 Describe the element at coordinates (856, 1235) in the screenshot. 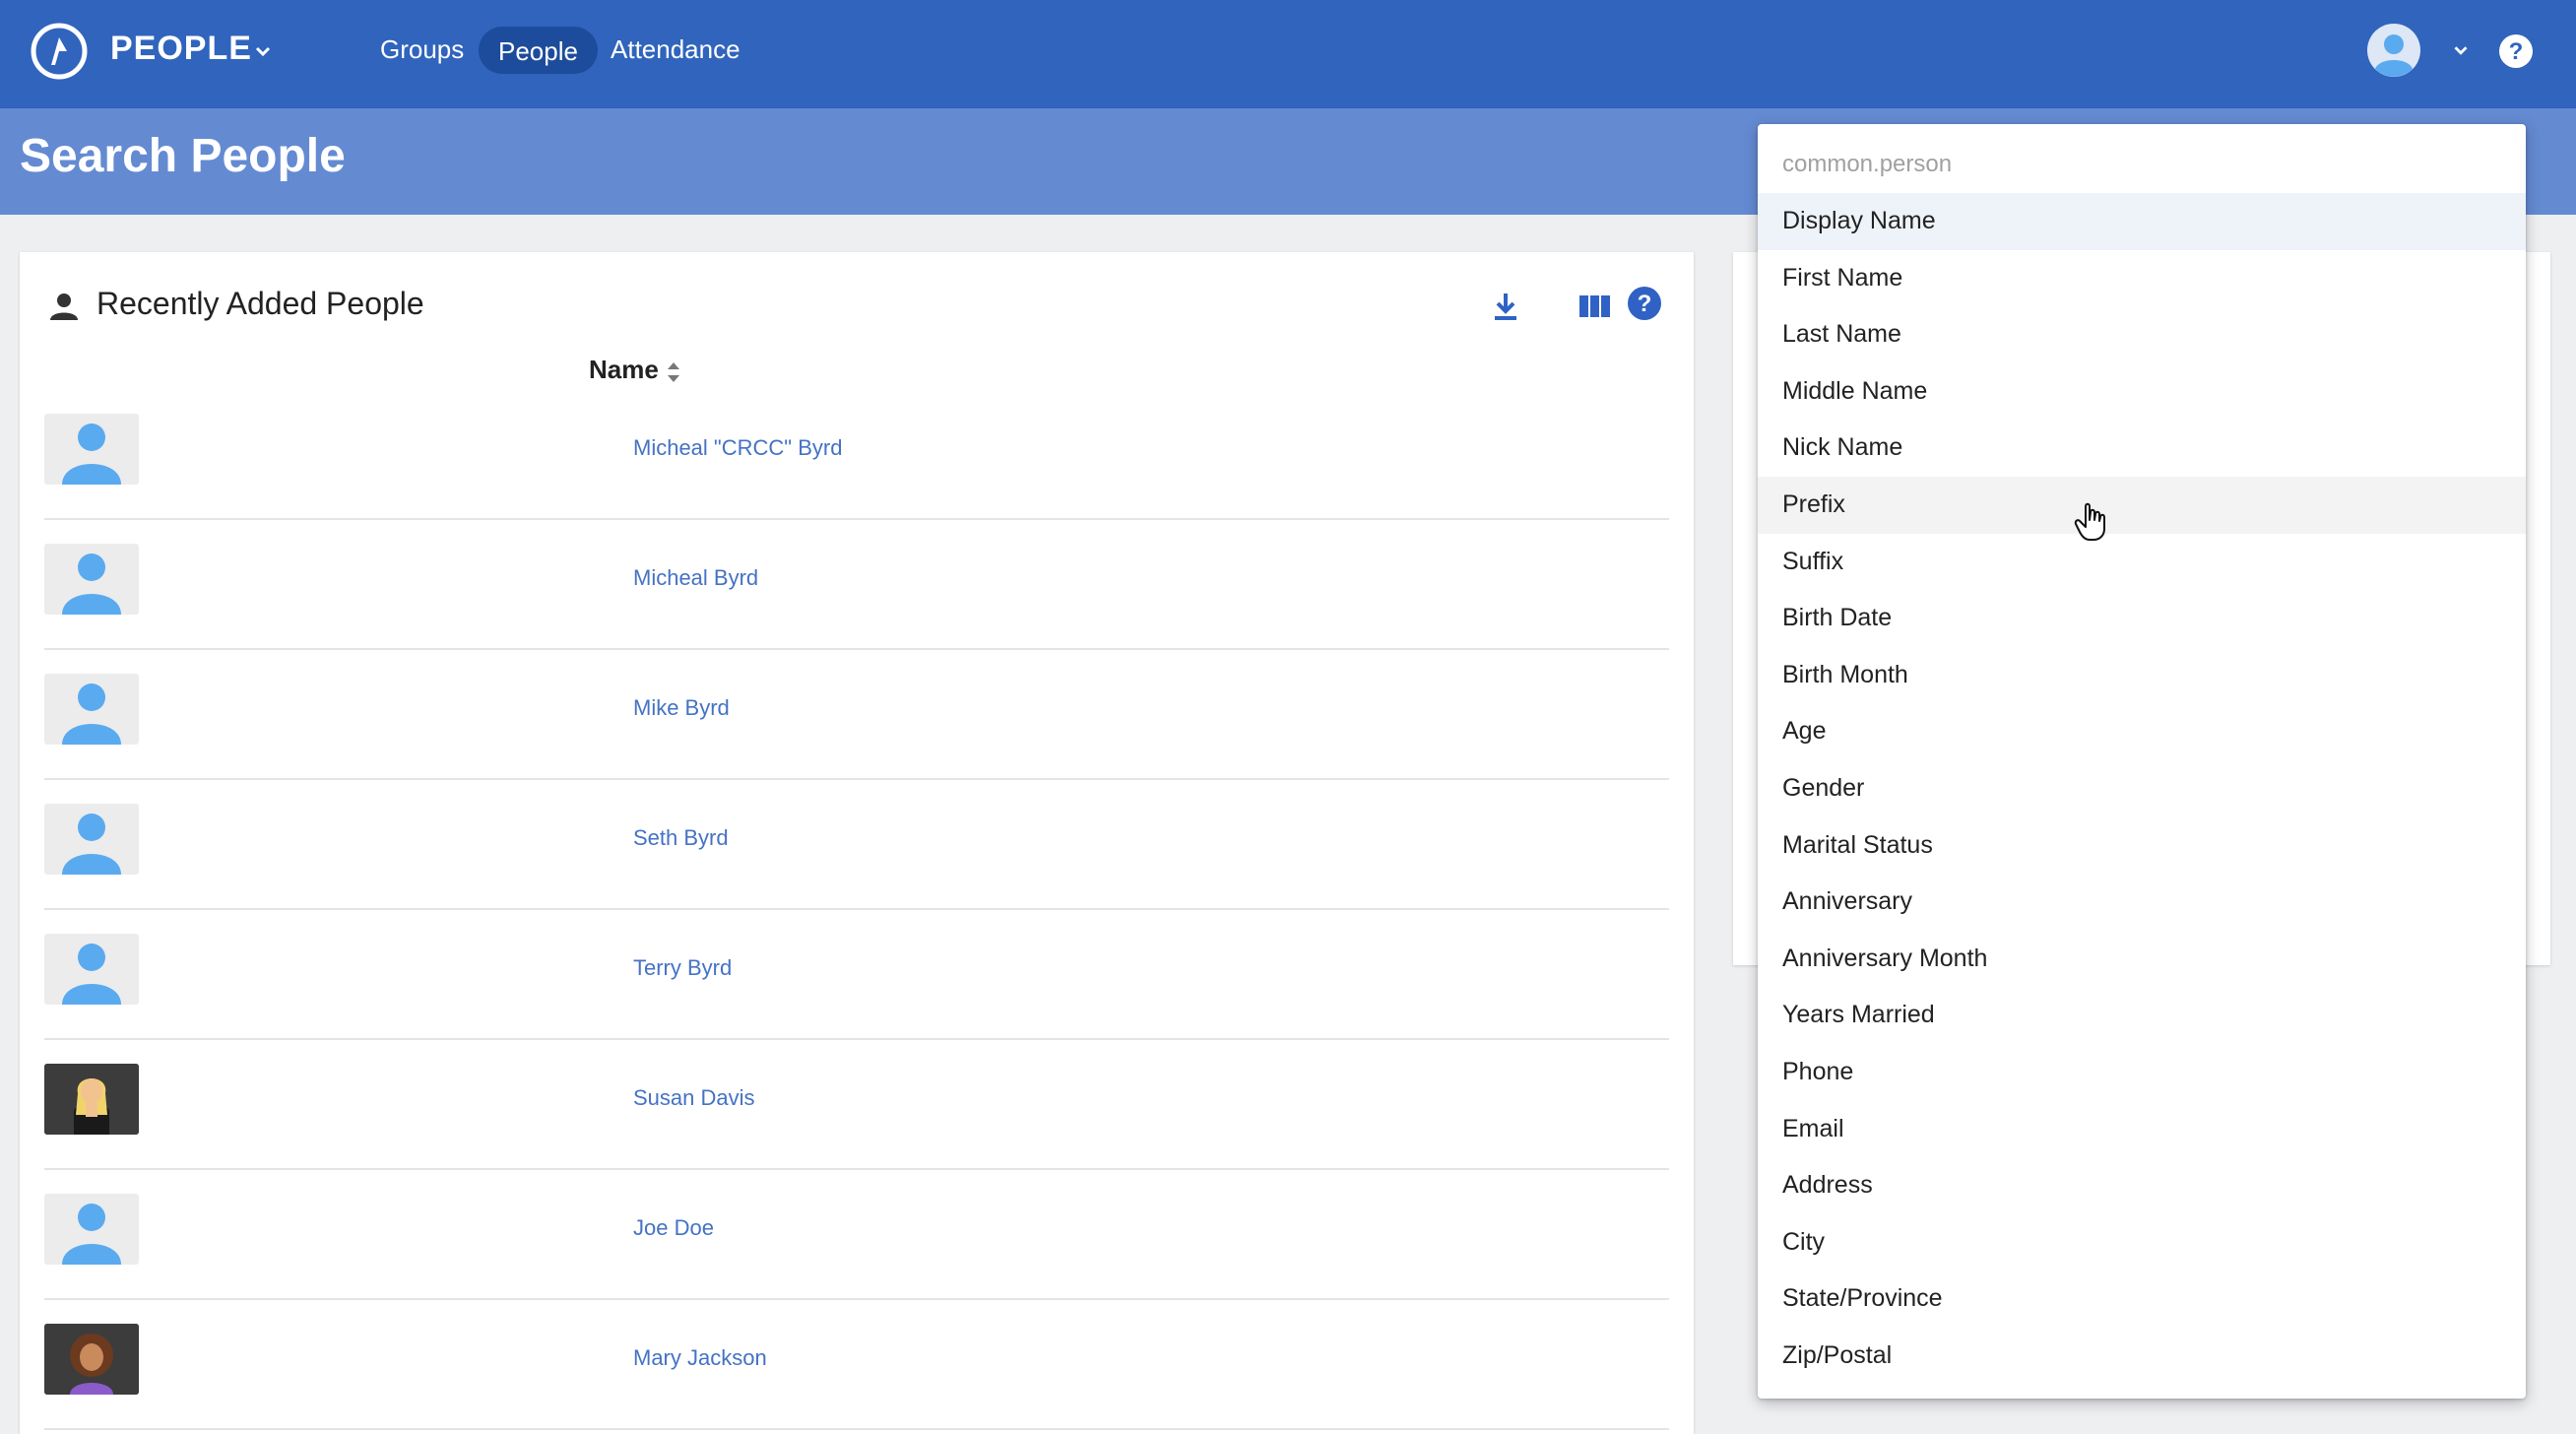

I see `table-row: Joe Doe` at that location.